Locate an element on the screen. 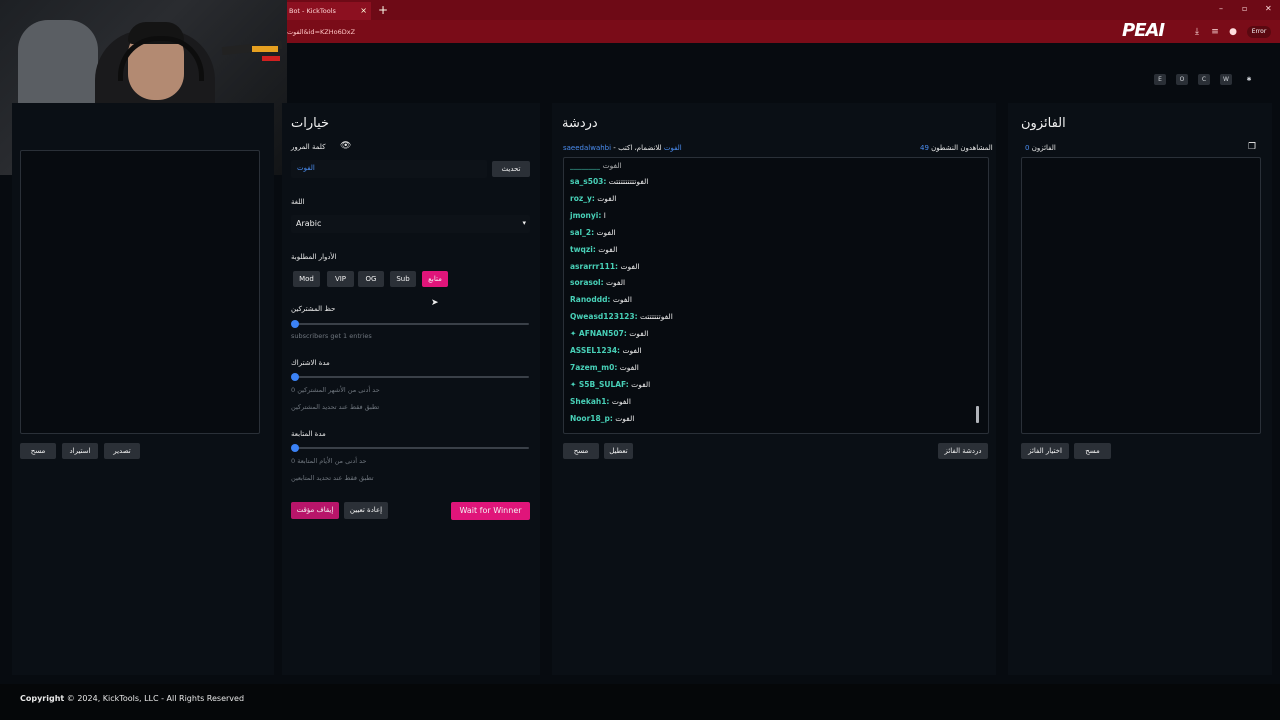  export-button: تصدير is located at coordinates (122, 451).